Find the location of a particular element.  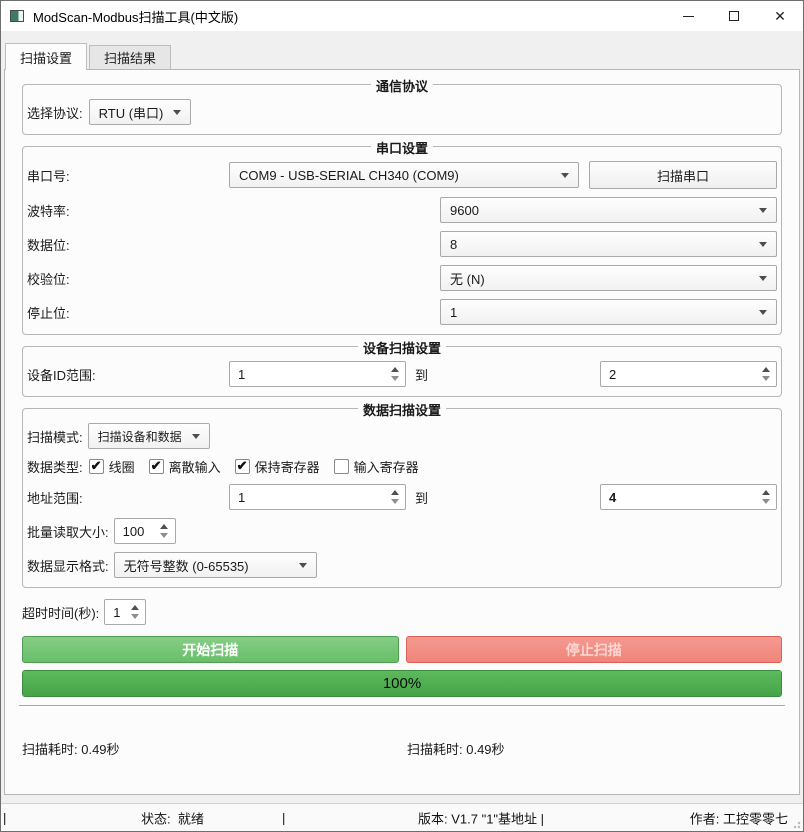

display-format-label: 数据显示格式: is located at coordinates (68, 566).